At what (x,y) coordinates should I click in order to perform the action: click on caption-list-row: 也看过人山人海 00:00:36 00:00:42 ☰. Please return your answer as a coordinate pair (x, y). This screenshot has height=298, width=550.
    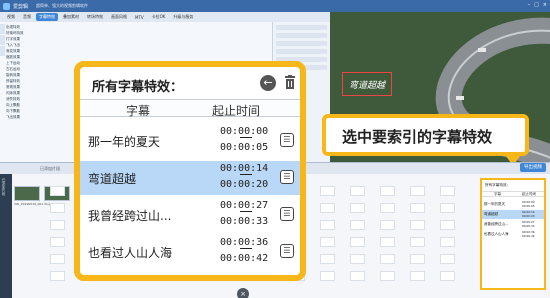
    Looking at the image, I should click on (190, 252).